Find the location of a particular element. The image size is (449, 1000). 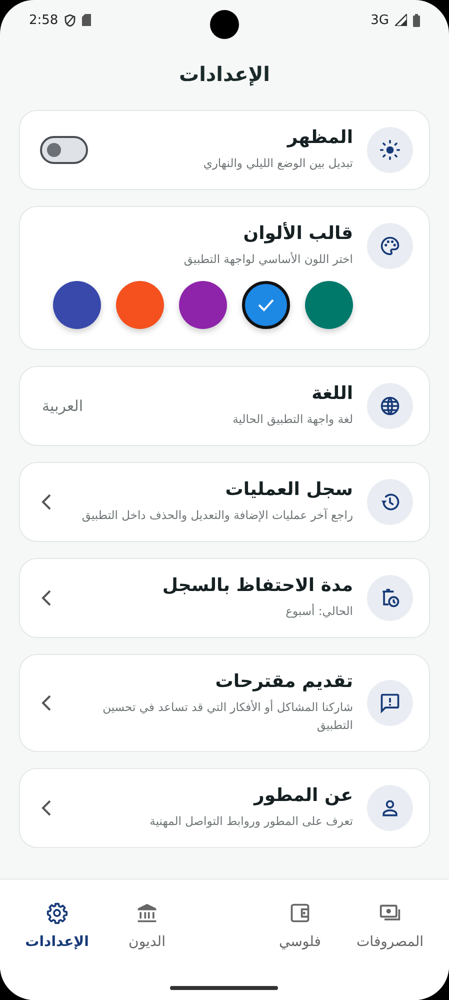

setting-subtitle: الحالي: أسبوع is located at coordinates (319, 611).